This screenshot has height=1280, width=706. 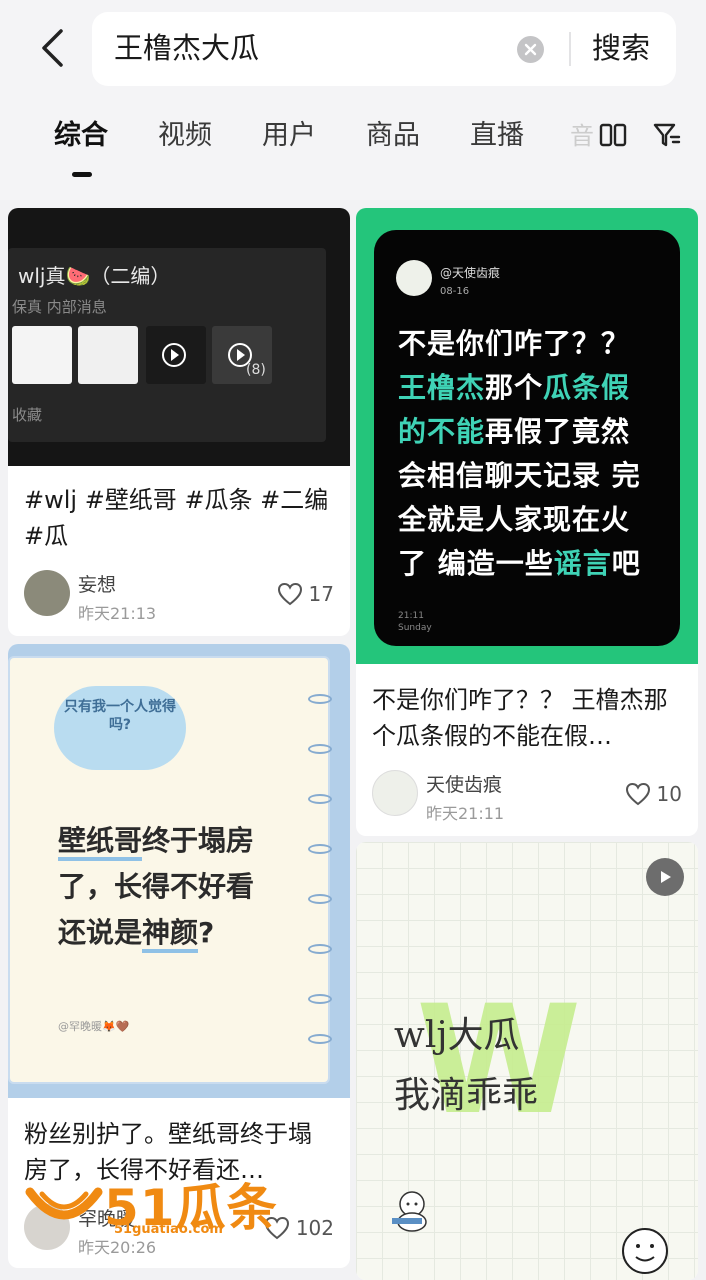 What do you see at coordinates (305, 594) in the screenshot?
I see `like-button: 17` at bounding box center [305, 594].